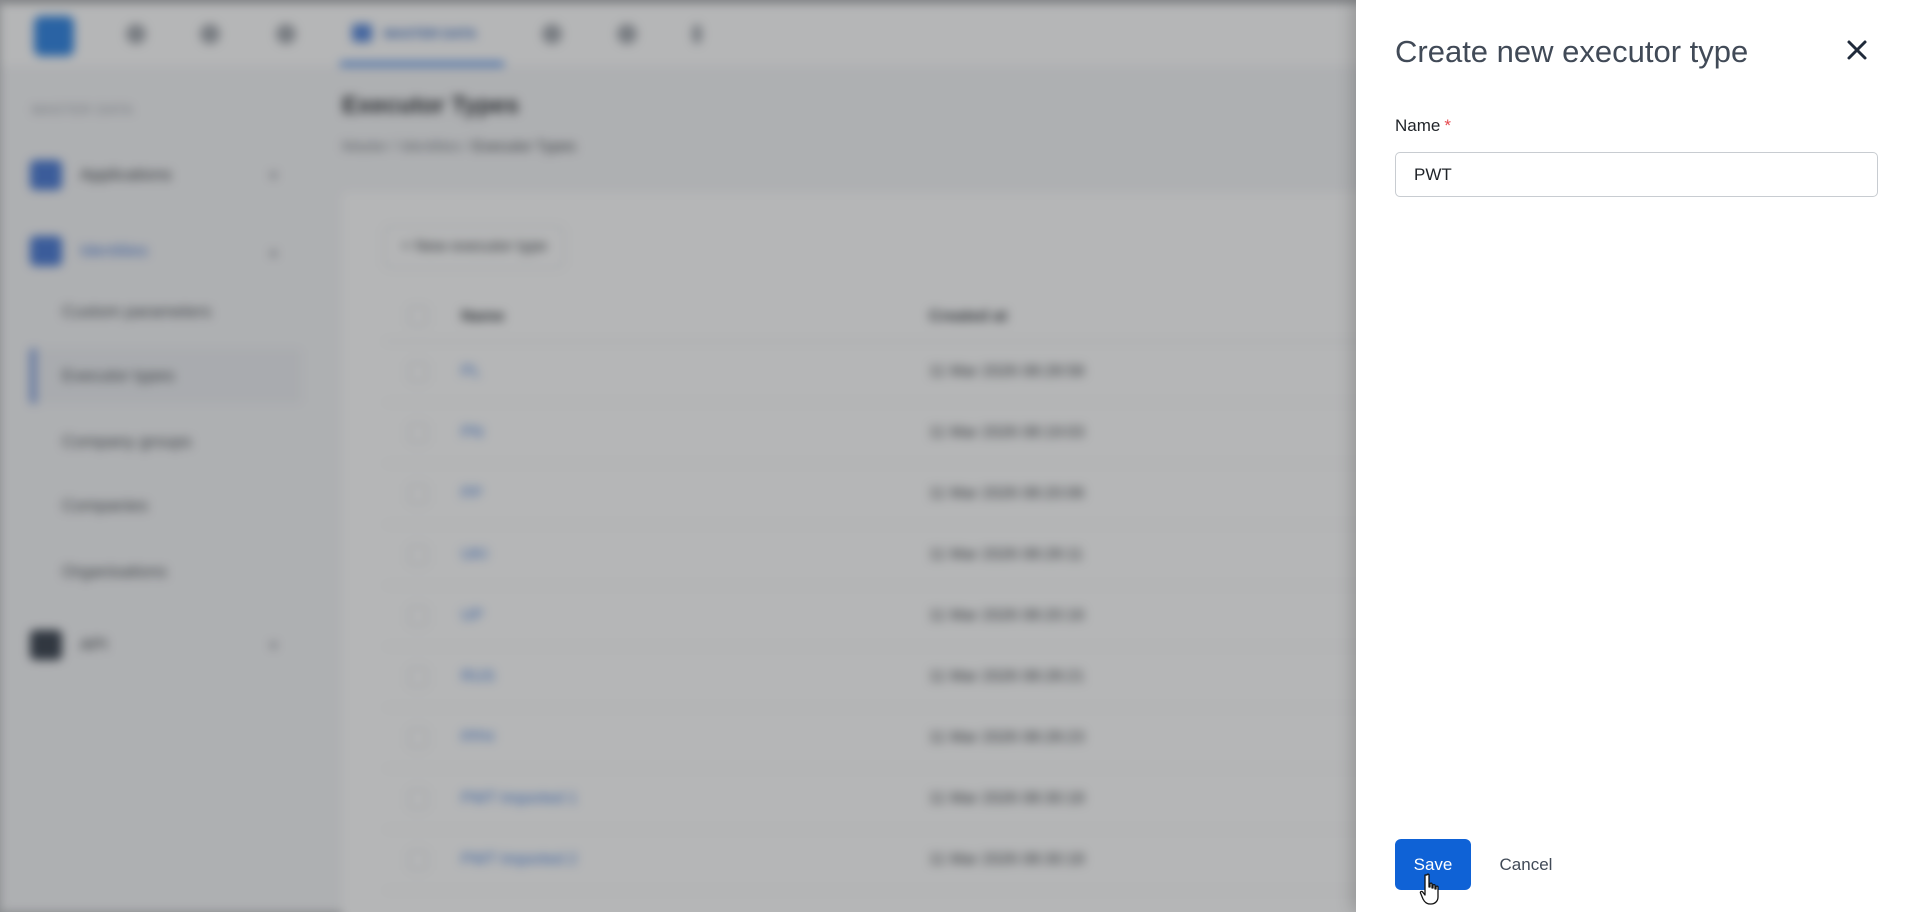 This screenshot has height=912, width=1916. I want to click on name-label-text: Name, so click(1418, 125).